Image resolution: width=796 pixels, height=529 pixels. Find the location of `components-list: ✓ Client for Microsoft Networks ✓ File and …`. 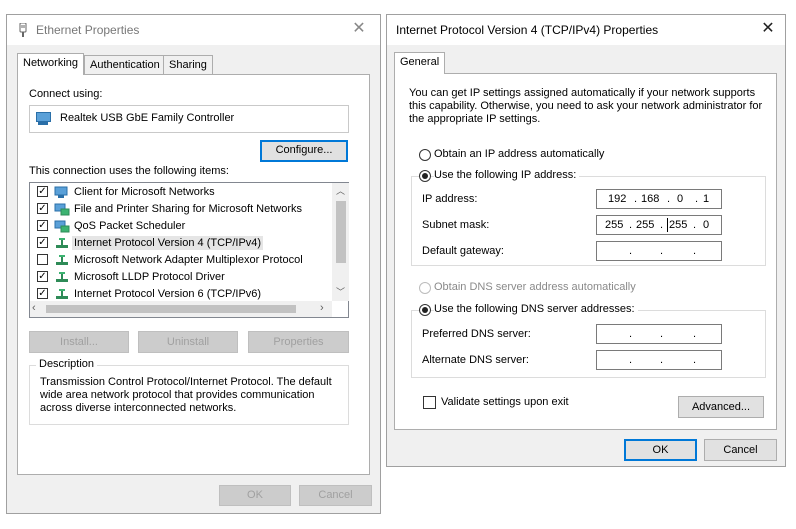

components-list: ✓ Client for Microsoft Networks ✓ File and … is located at coordinates (189, 250).